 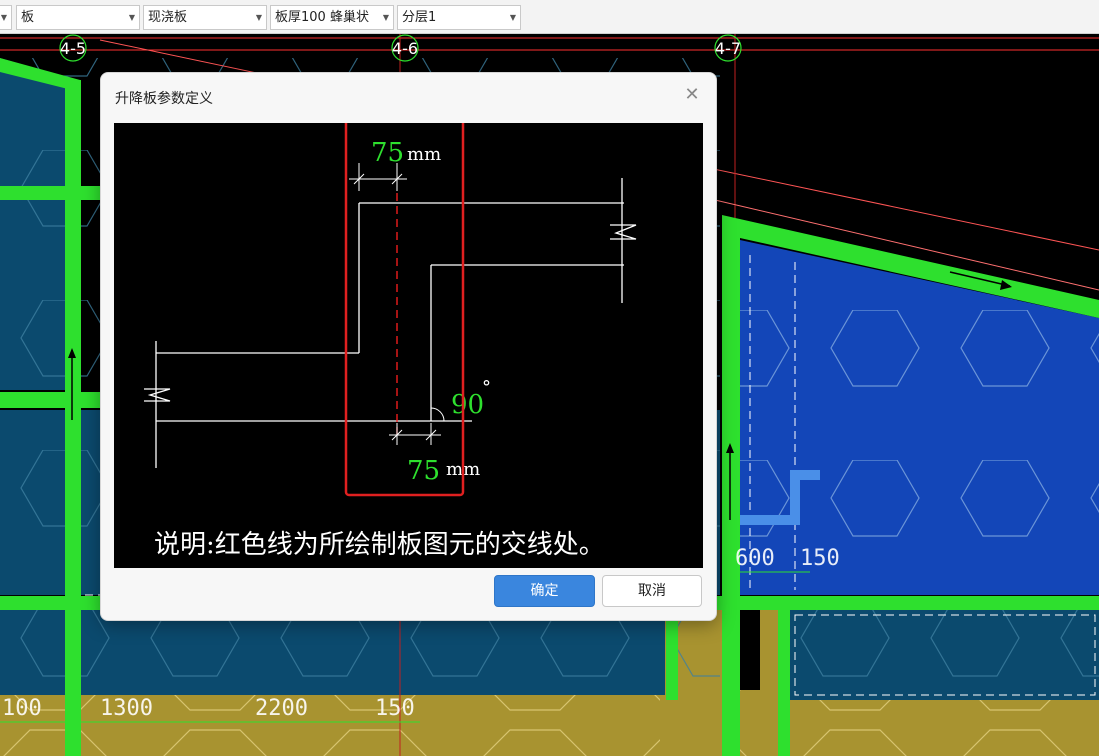 What do you see at coordinates (73, 418) in the screenshot?
I see `beam` at bounding box center [73, 418].